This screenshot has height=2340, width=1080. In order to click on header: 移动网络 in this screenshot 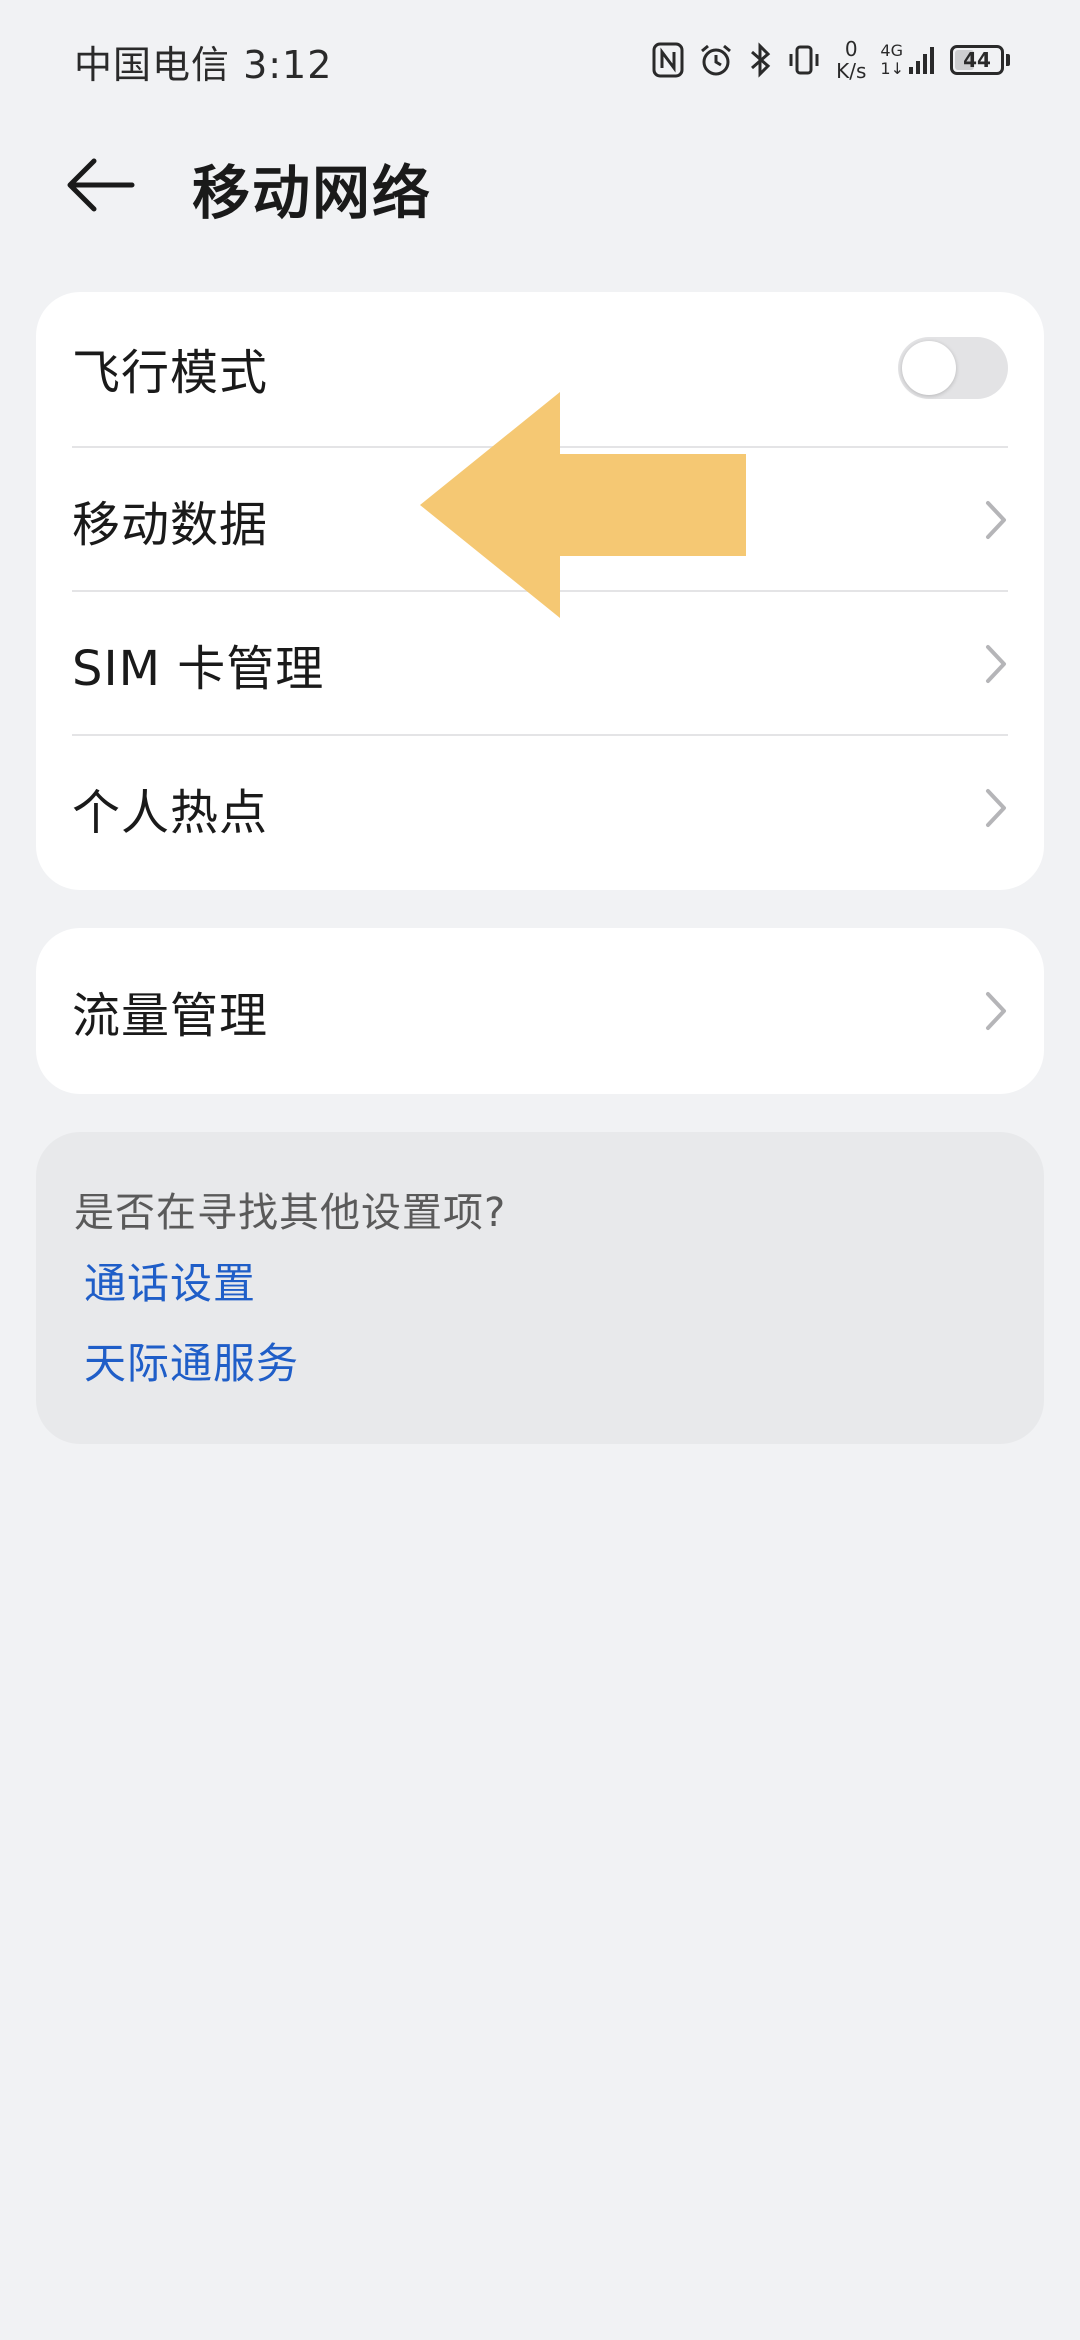, I will do `click(540, 185)`.